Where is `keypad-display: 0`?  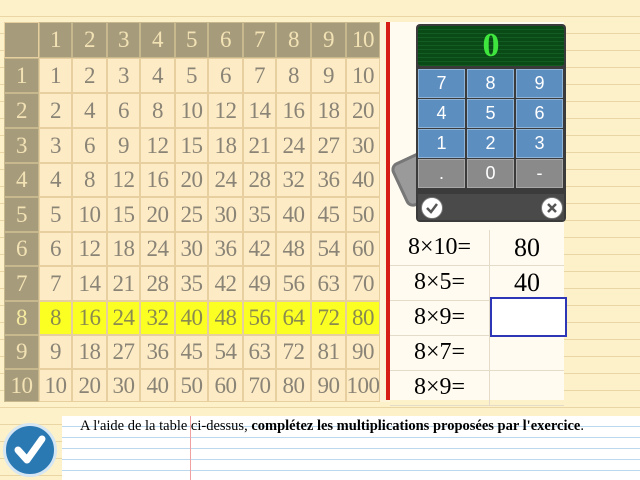
keypad-display: 0 is located at coordinates (491, 46).